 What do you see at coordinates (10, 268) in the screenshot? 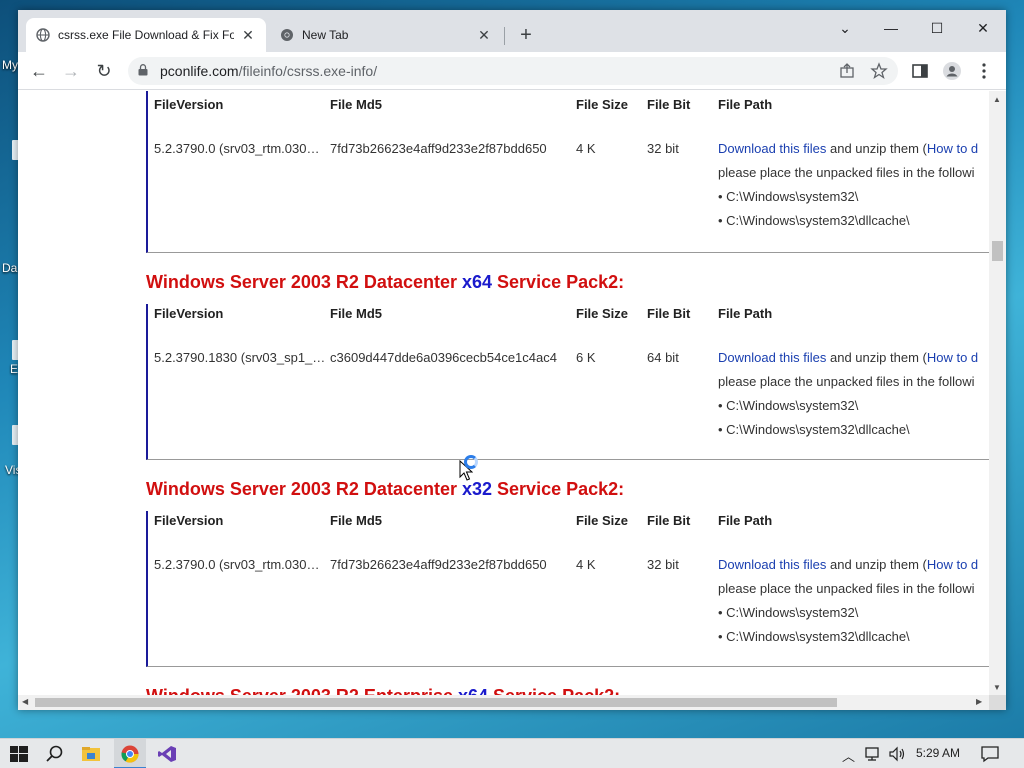
I see `desktop-label: Da` at bounding box center [10, 268].